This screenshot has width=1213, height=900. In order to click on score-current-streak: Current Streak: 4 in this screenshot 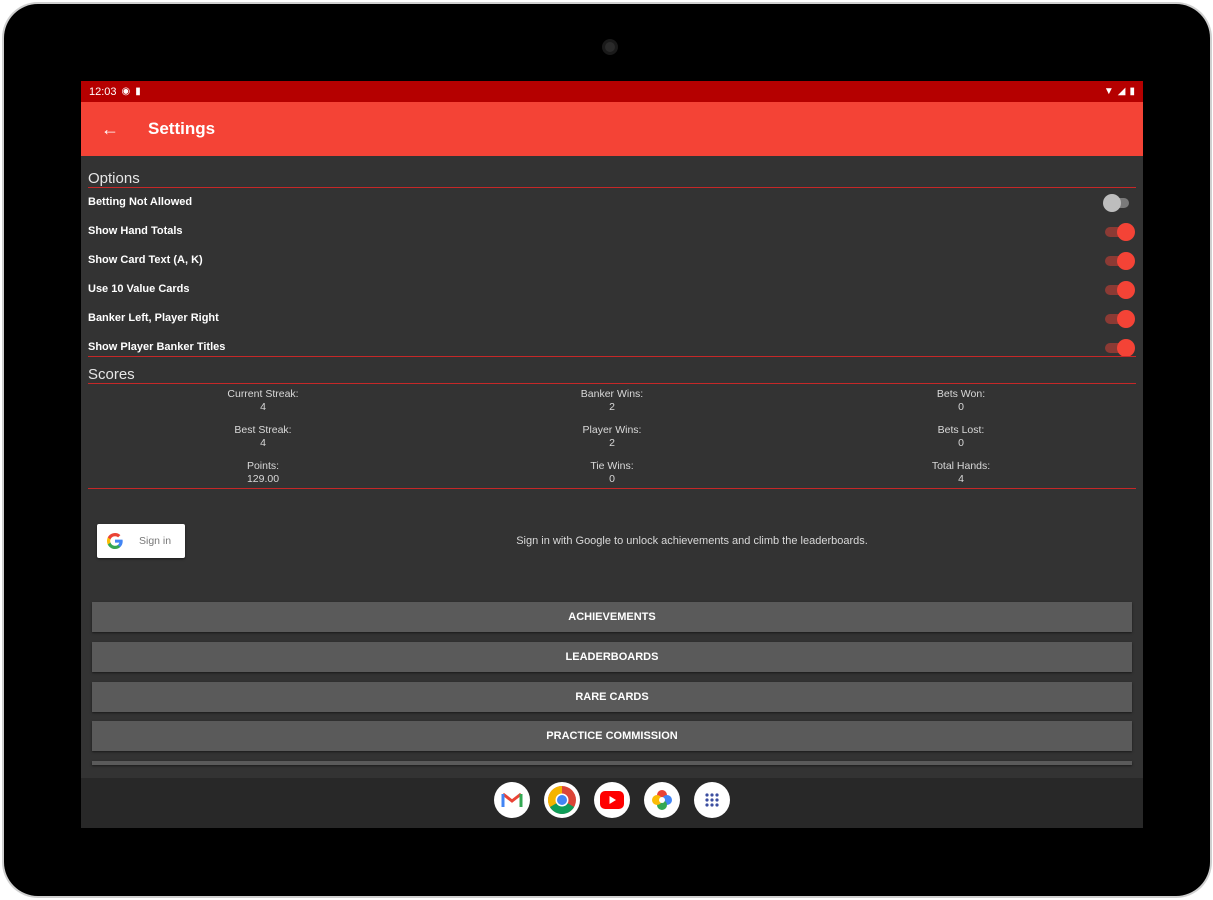, I will do `click(263, 401)`.